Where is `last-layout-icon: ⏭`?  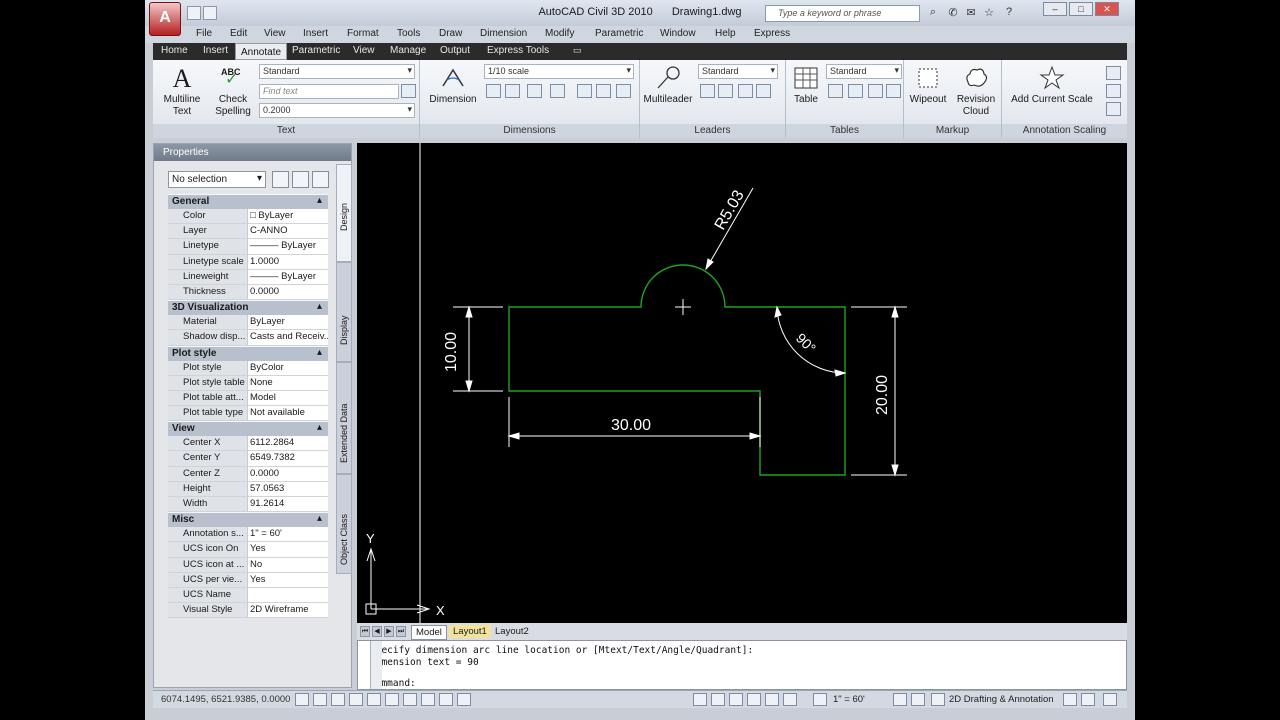 last-layout-icon: ⏭ is located at coordinates (401, 631).